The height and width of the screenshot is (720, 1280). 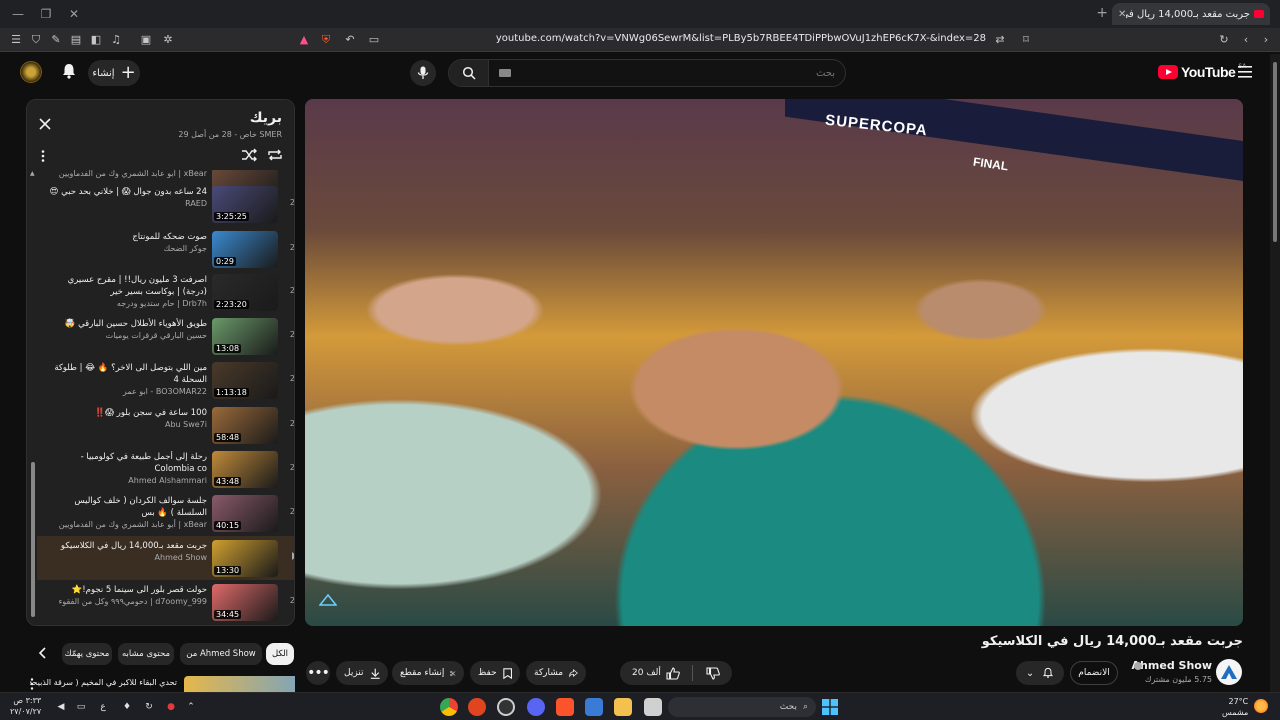 I want to click on playlist-item-thumbnail: 58:48, so click(x=245, y=425).